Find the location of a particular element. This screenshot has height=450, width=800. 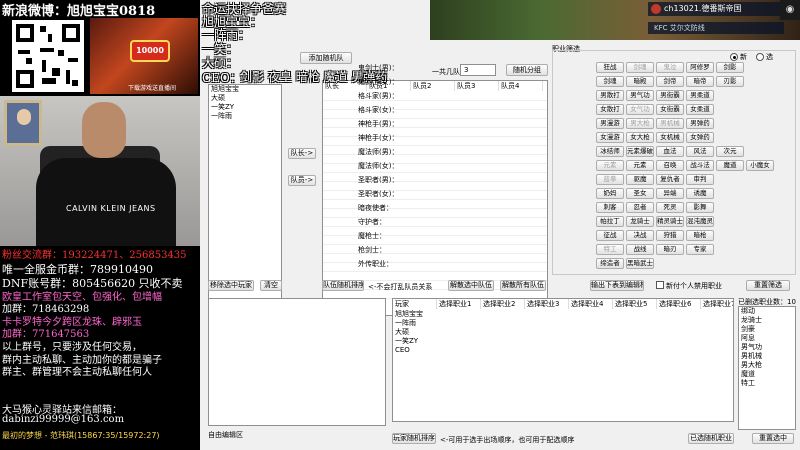

free-edit-area is located at coordinates (297, 362).